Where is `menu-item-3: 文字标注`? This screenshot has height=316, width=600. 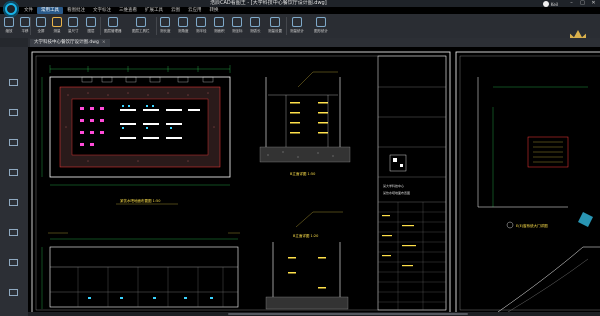
menu-item-3: 文字标注 is located at coordinates (102, 10).